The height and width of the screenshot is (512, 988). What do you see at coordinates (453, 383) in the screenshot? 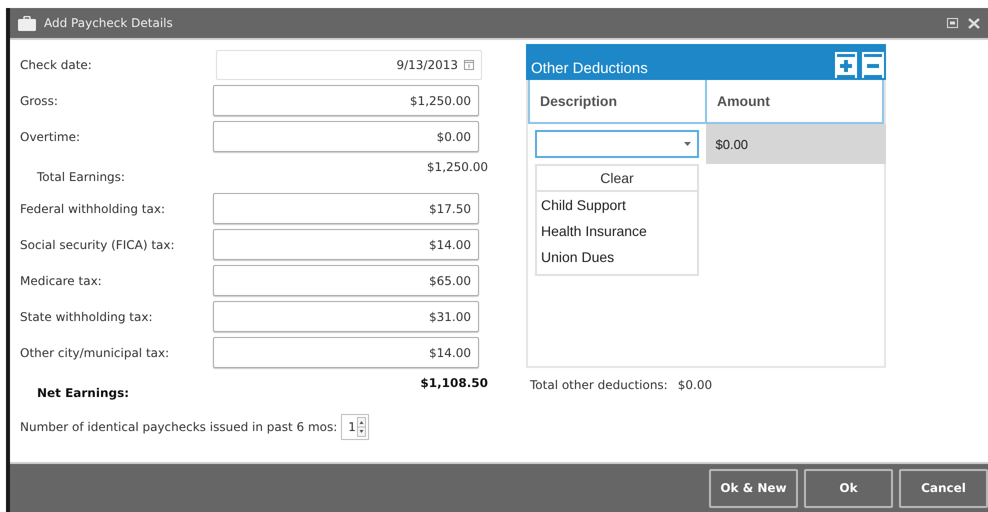
I see `net-value: $1,108.50` at bounding box center [453, 383].